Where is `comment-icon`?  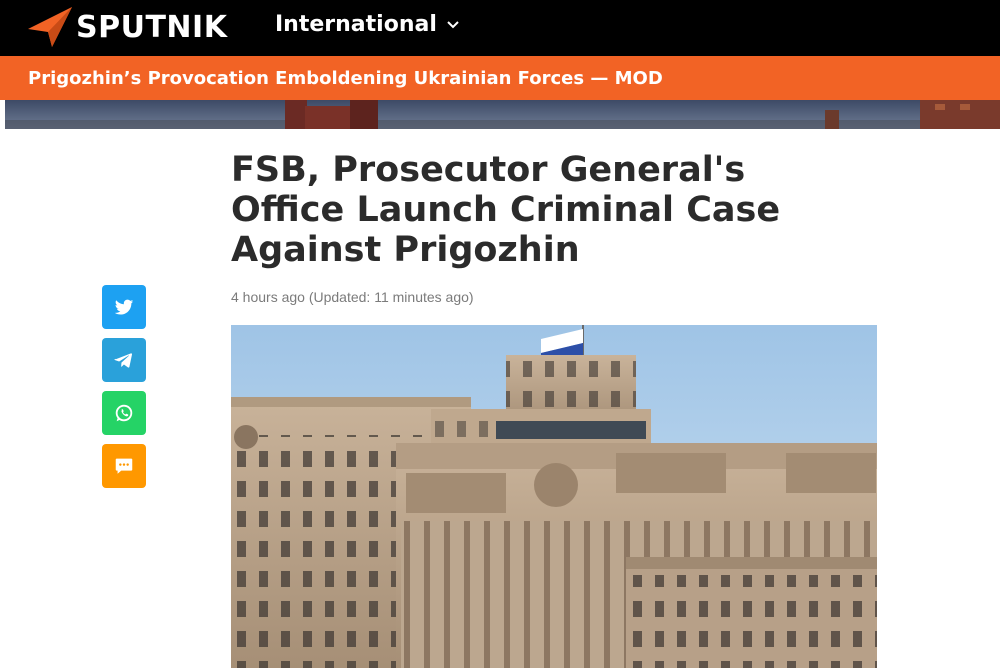
comment-icon is located at coordinates (124, 466).